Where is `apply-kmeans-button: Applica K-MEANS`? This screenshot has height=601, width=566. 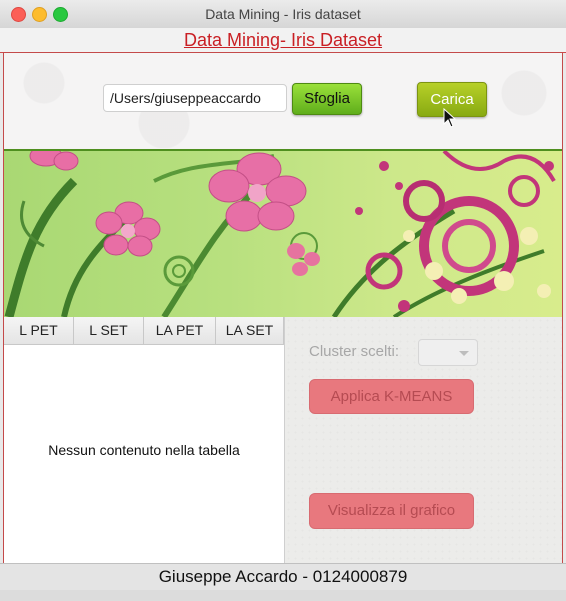
apply-kmeans-button: Applica K-MEANS is located at coordinates (391, 396).